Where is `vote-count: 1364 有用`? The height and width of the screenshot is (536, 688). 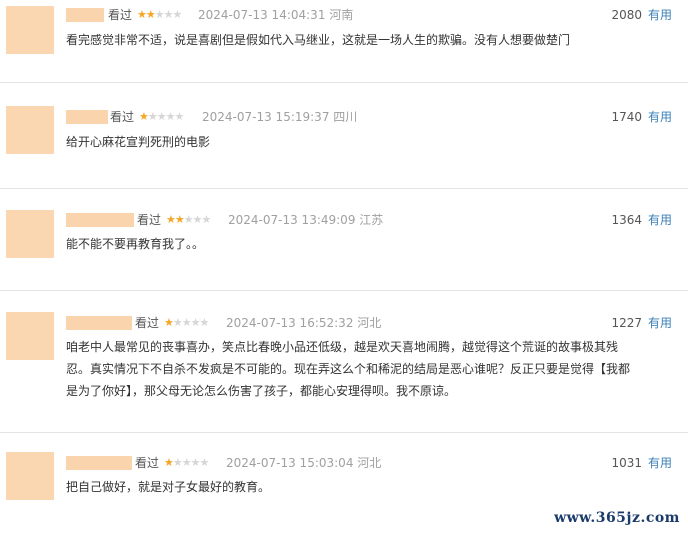
vote-count: 1364 有用 is located at coordinates (641, 220).